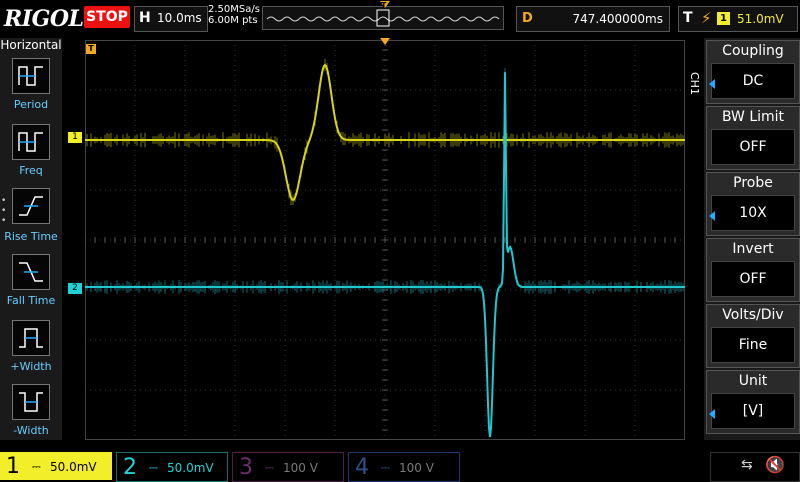 Image resolution: width=800 pixels, height=482 pixels. What do you see at coordinates (234, 9) in the screenshot?
I see `sample-rate: 2.50MSa/s` at bounding box center [234, 9].